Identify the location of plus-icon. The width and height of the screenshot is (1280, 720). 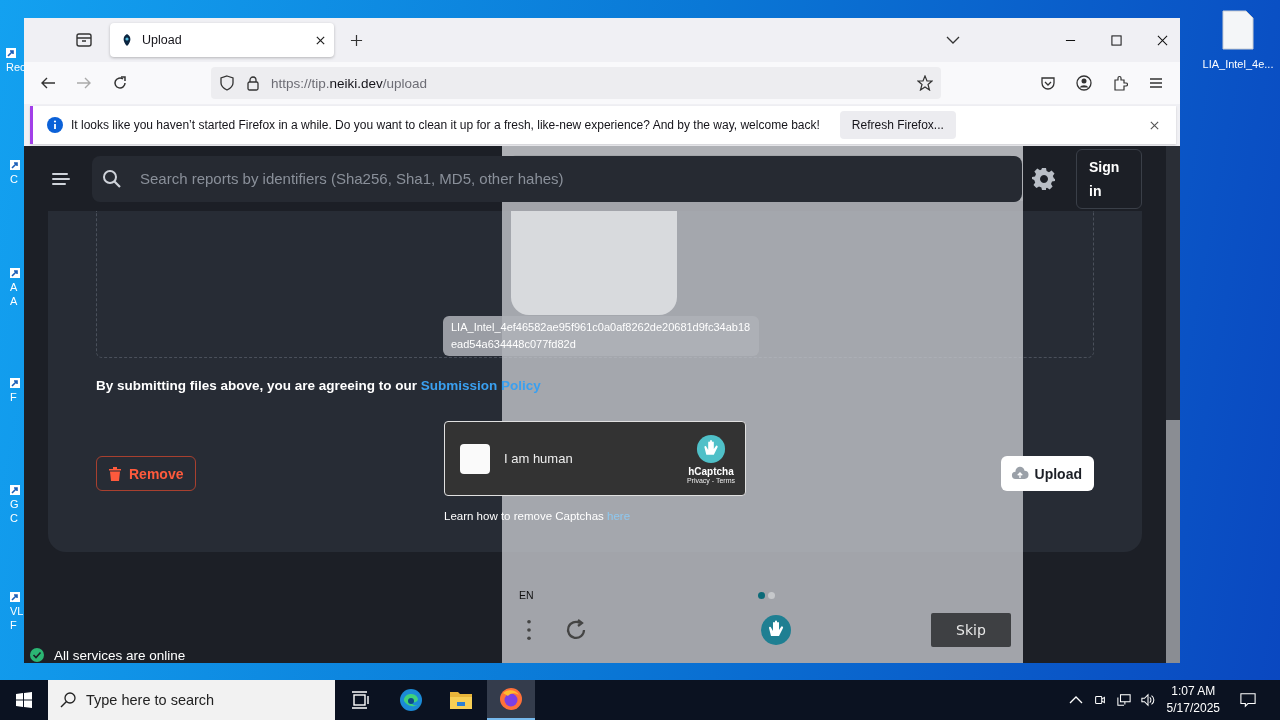
(356, 40).